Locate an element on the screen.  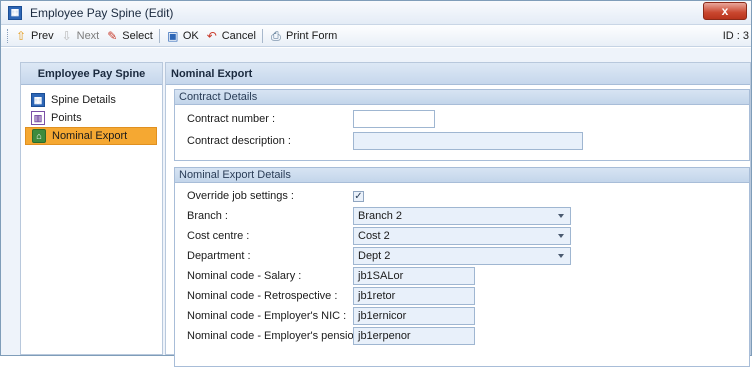
retro-code-field: jb1retor is located at coordinates (414, 296).